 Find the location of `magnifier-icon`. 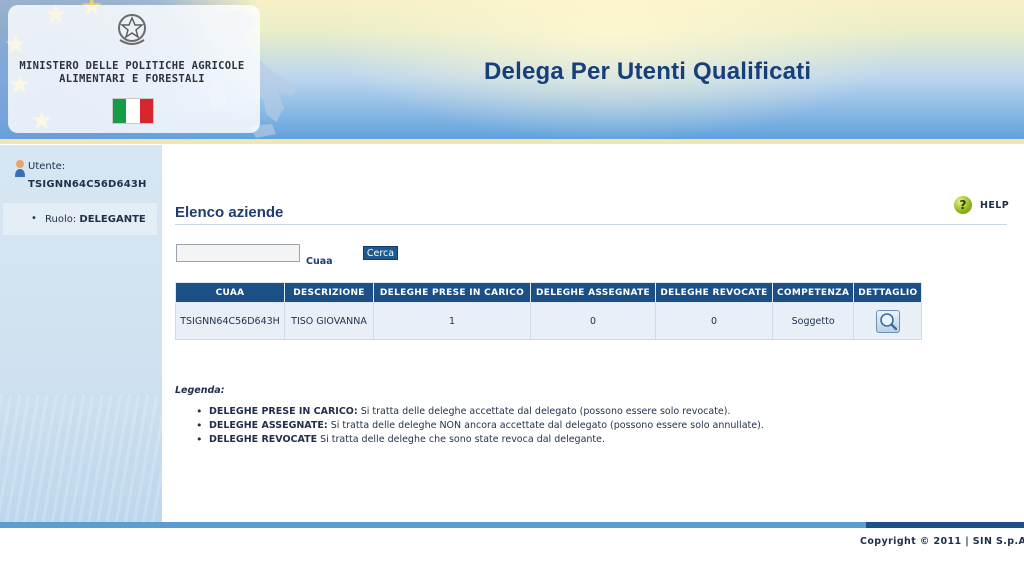

magnifier-icon is located at coordinates (889, 321).